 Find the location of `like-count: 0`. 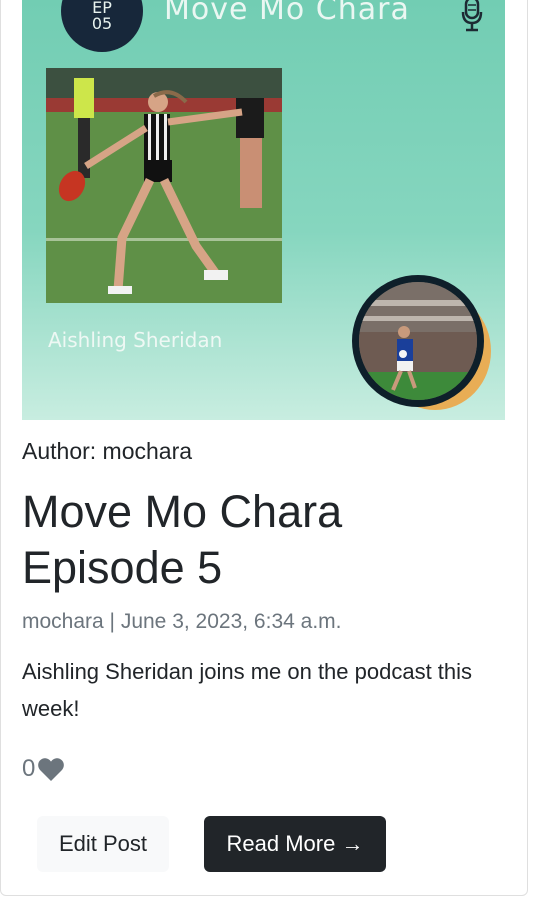

like-count: 0 is located at coordinates (29, 768).